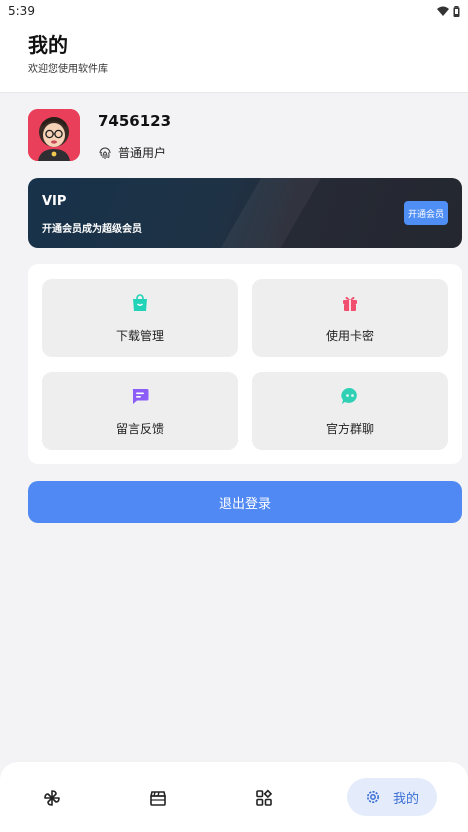 The image size is (468, 832). I want to click on status-bar: 5:39, so click(234, 11).